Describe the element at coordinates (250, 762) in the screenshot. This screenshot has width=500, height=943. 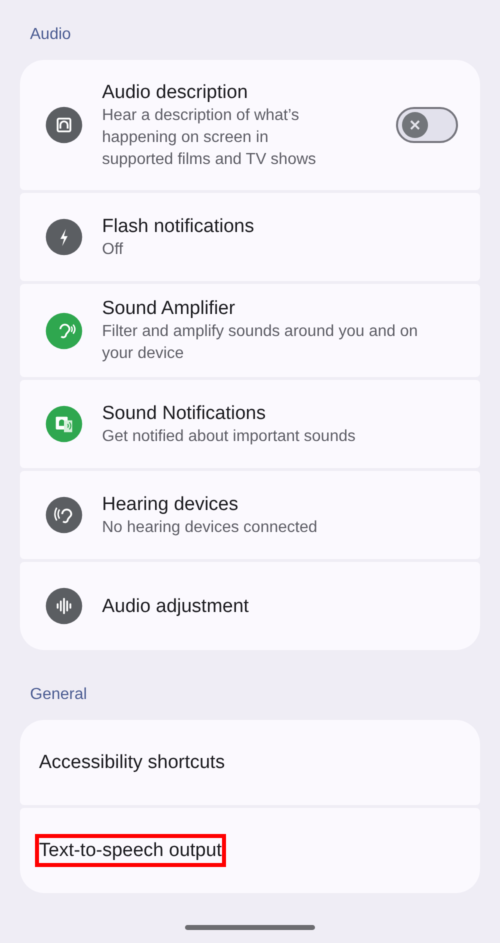
I see `settings-item: Accessibility shortcuts` at that location.